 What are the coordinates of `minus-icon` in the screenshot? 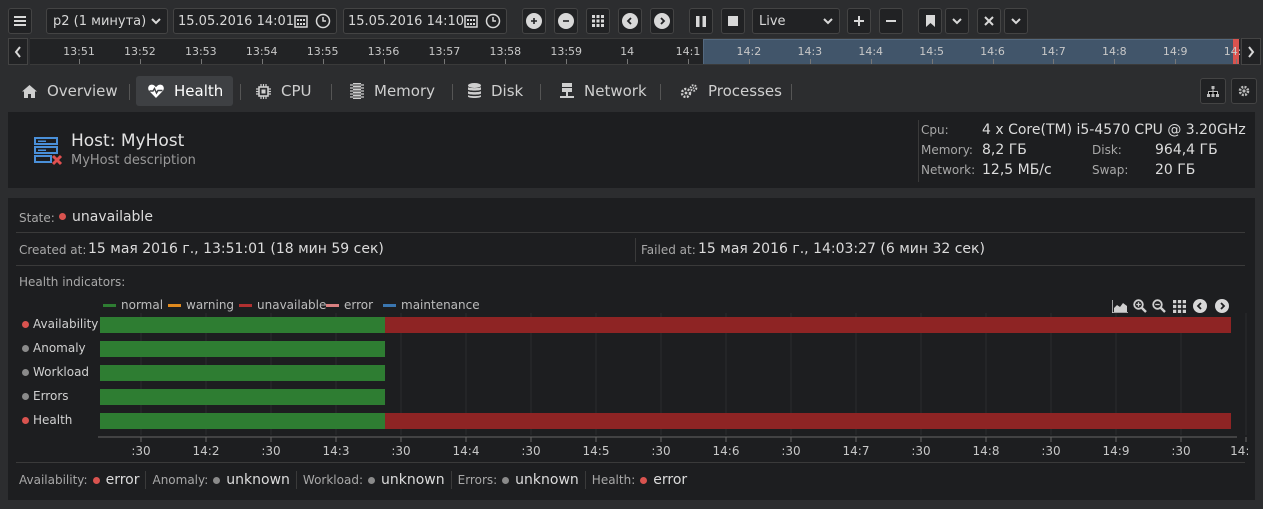 It's located at (891, 21).